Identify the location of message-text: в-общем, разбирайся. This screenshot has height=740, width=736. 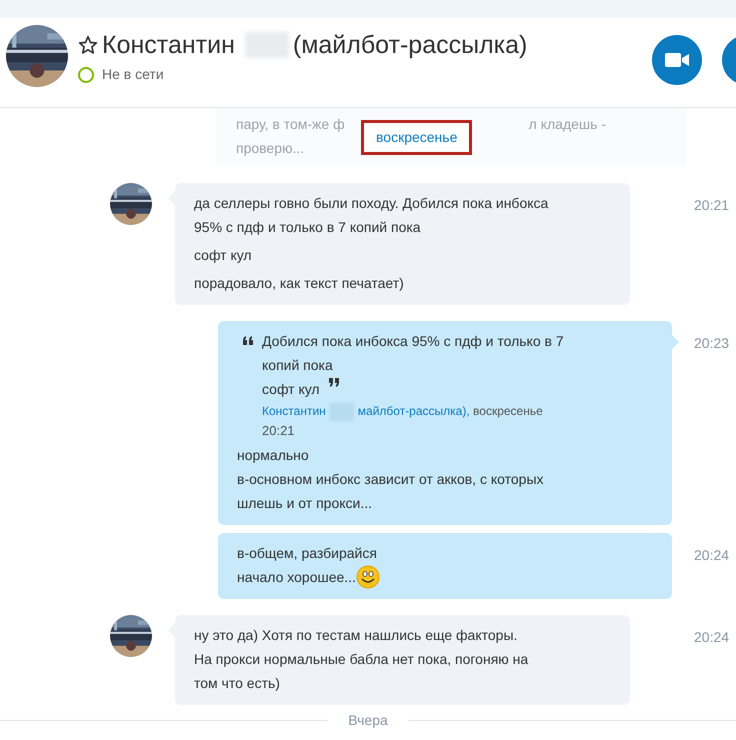
(307, 553).